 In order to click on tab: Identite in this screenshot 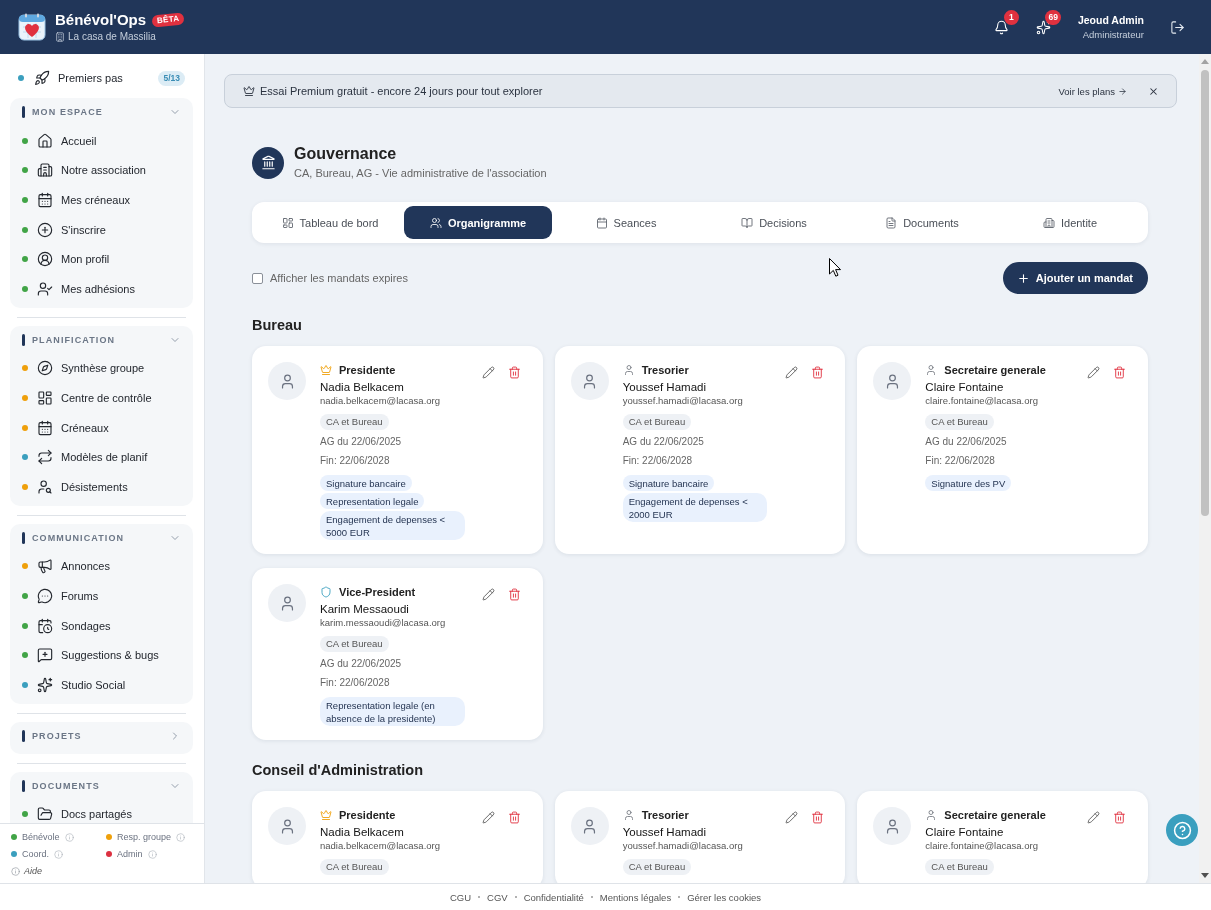, I will do `click(1070, 222)`.